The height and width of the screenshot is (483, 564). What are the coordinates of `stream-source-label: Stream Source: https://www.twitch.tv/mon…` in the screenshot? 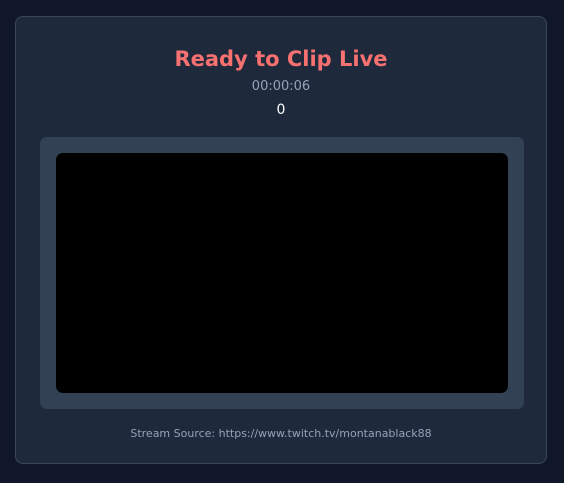 It's located at (281, 433).